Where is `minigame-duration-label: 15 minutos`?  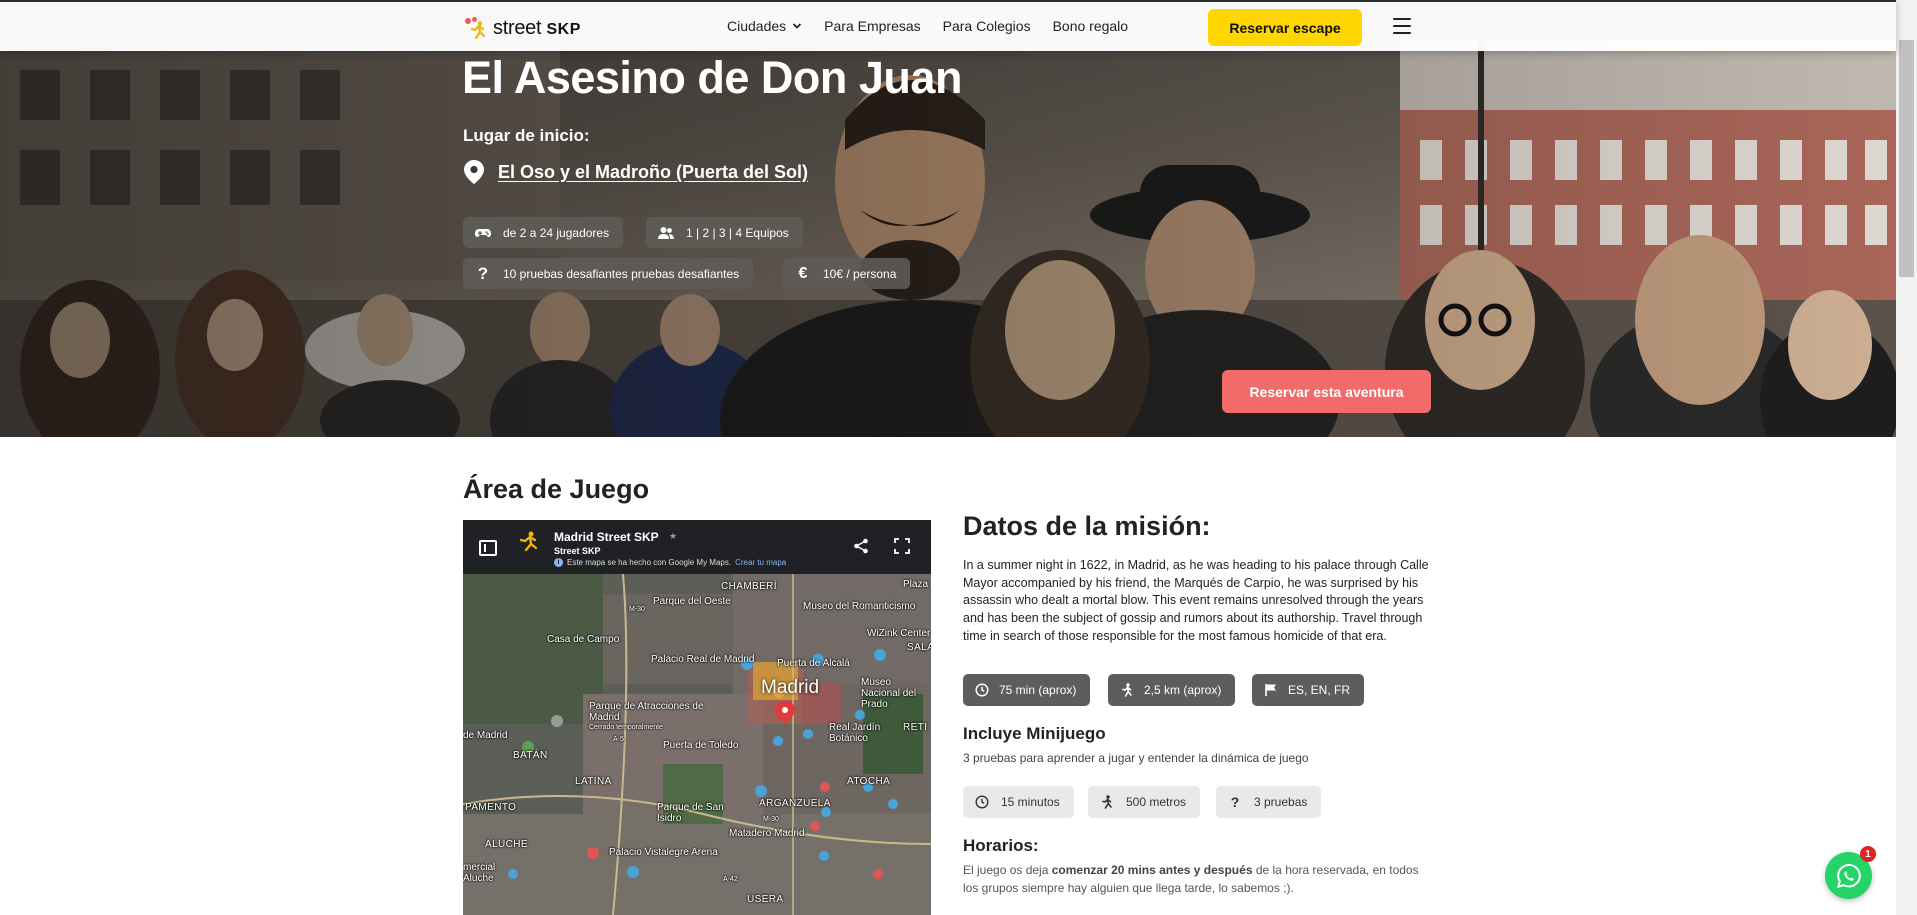
minigame-duration-label: 15 minutos is located at coordinates (1030, 802).